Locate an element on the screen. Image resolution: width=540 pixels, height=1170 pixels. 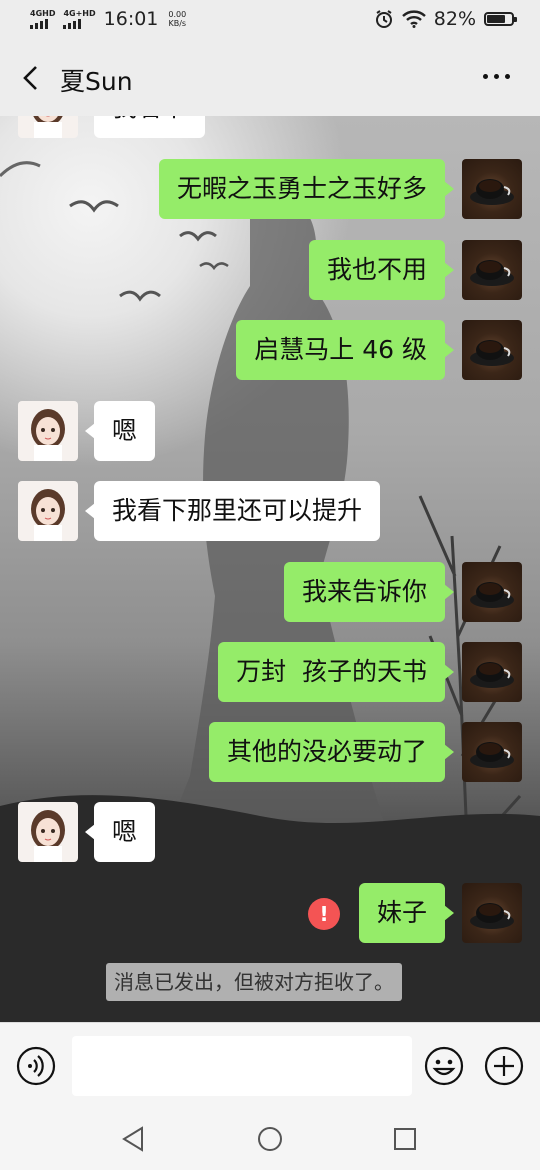
sim2-signal-icon: 4G+HD is located at coordinates (79, 18).